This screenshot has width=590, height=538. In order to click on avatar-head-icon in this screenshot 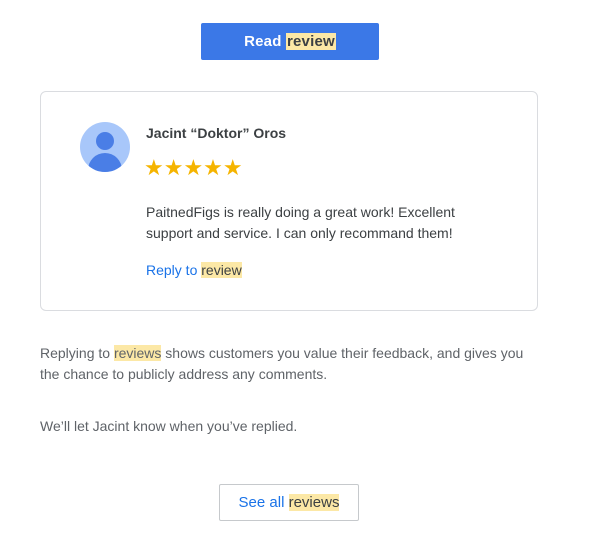, I will do `click(105, 141)`.